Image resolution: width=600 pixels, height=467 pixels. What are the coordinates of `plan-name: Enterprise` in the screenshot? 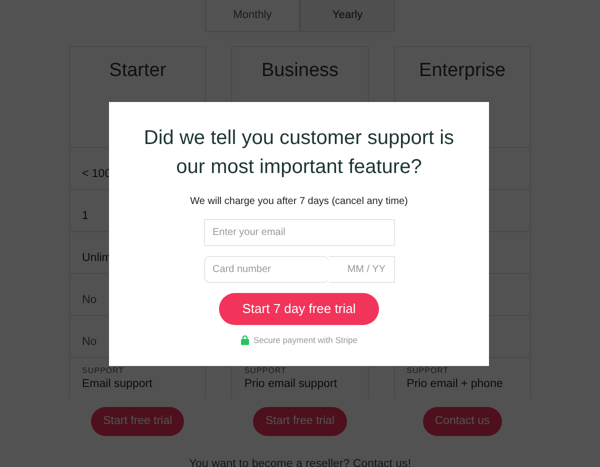 It's located at (462, 70).